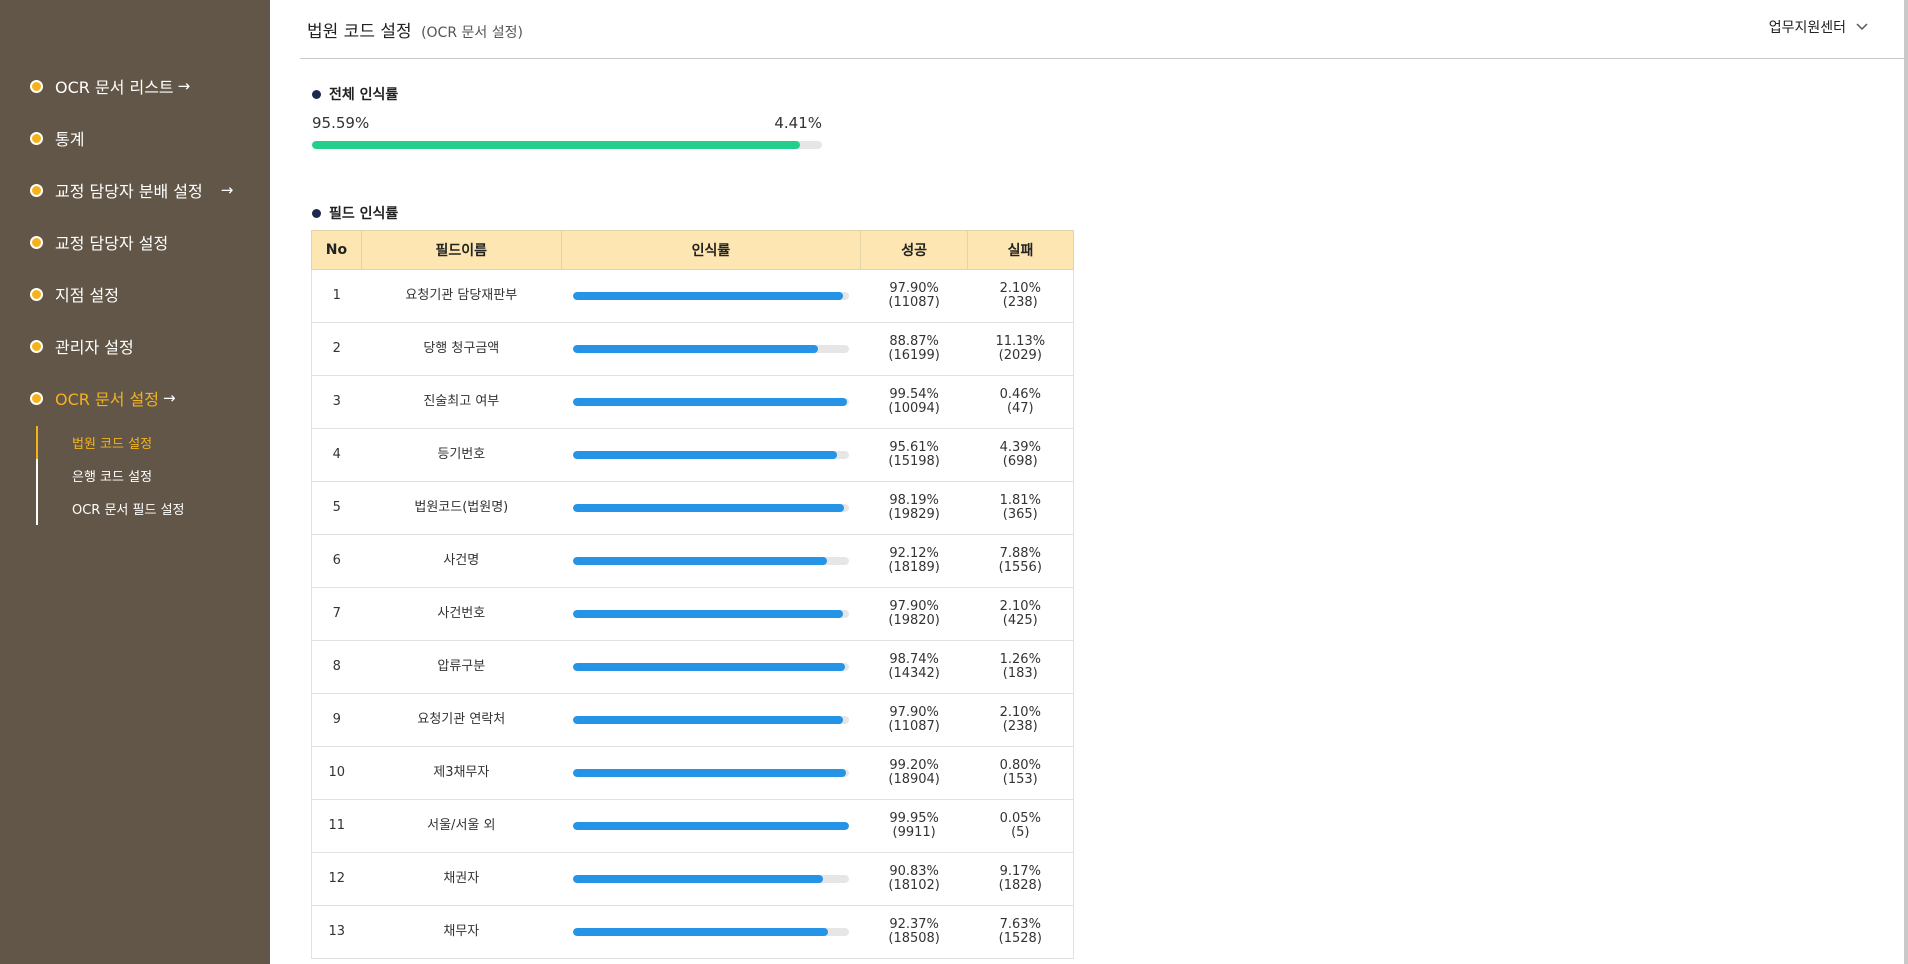  What do you see at coordinates (135, 398) in the screenshot?
I see `sidebar-item: OCR 문서 설정 →` at bounding box center [135, 398].